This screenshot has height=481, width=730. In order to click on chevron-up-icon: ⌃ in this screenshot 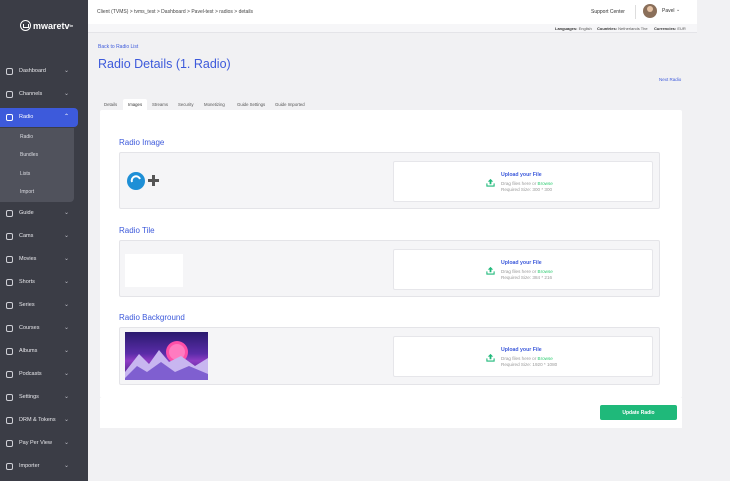, I will do `click(67, 117)`.